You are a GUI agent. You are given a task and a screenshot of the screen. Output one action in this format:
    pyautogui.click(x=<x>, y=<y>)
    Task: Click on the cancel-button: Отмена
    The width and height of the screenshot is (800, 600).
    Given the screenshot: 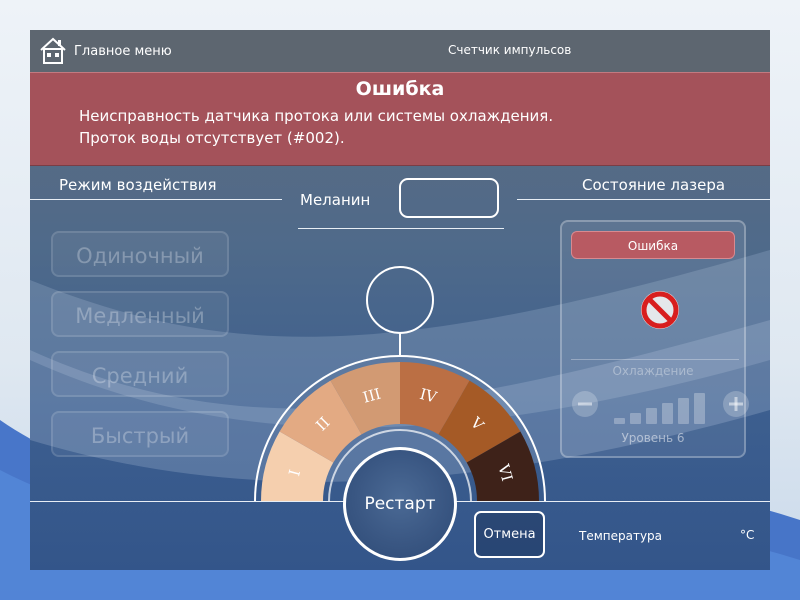 What is the action you would take?
    pyautogui.click(x=509, y=534)
    